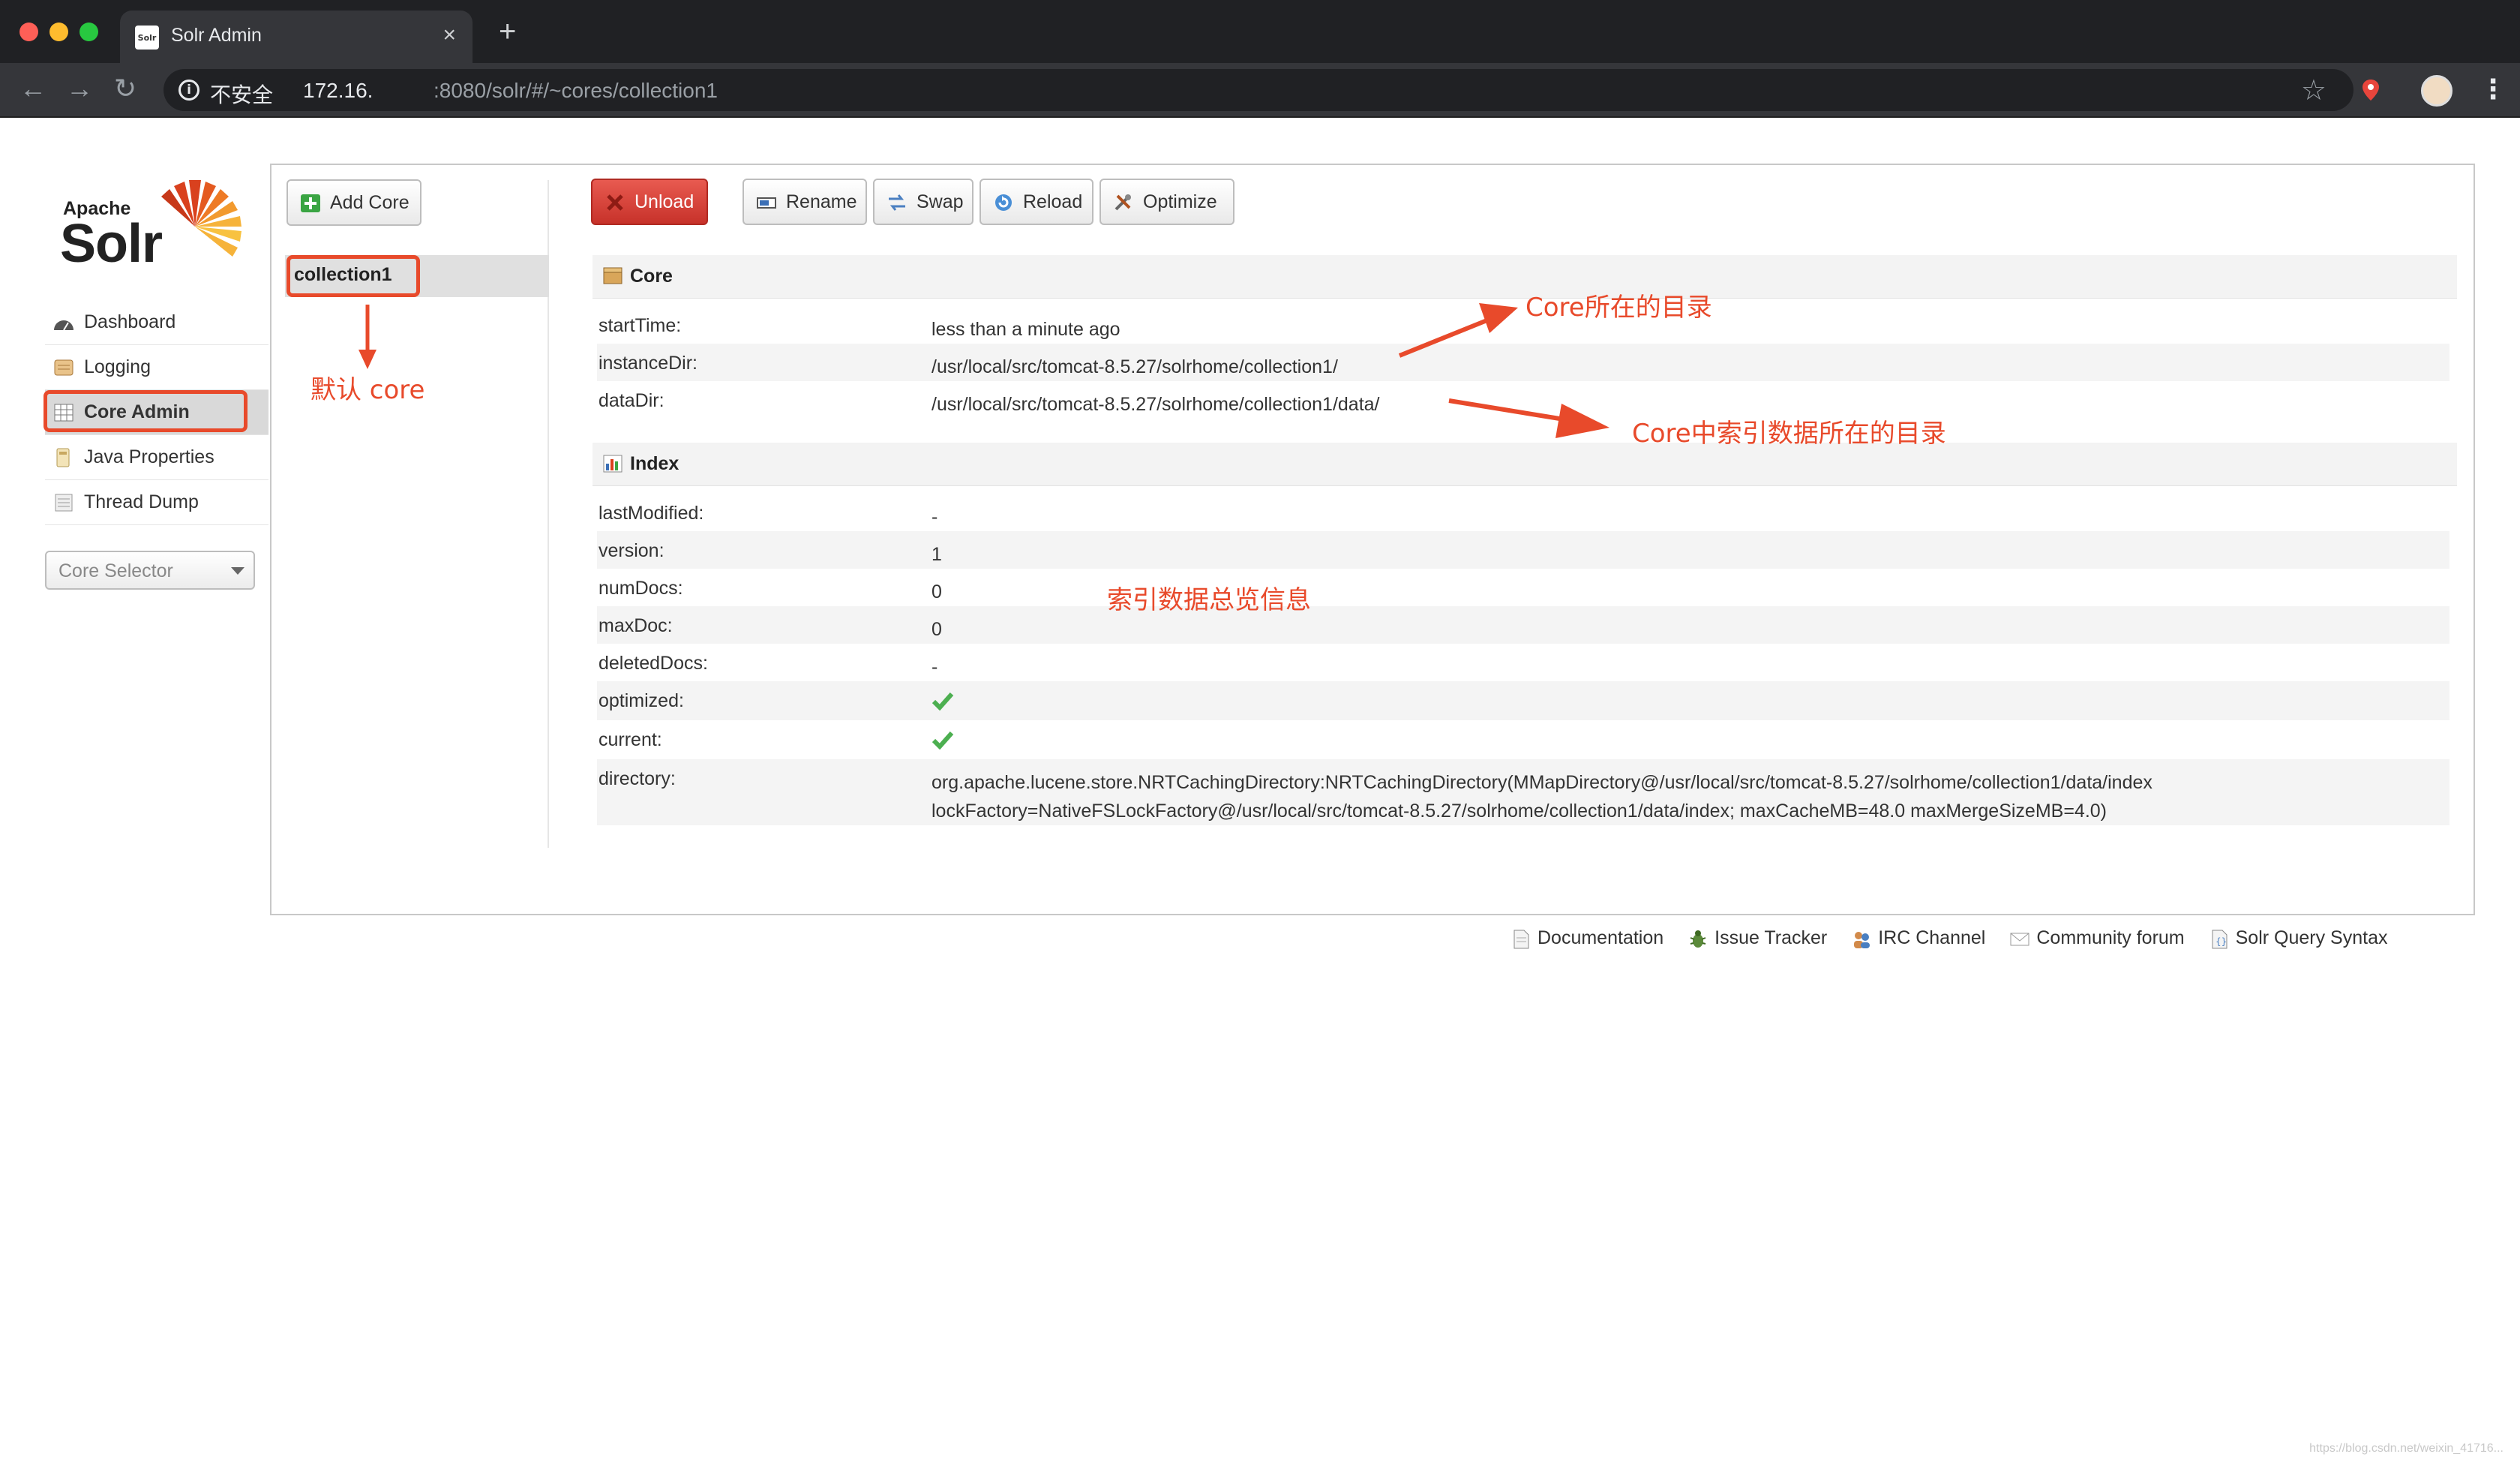  I want to click on index-row-maxdoc: maxDoc: 0, so click(1523, 625).